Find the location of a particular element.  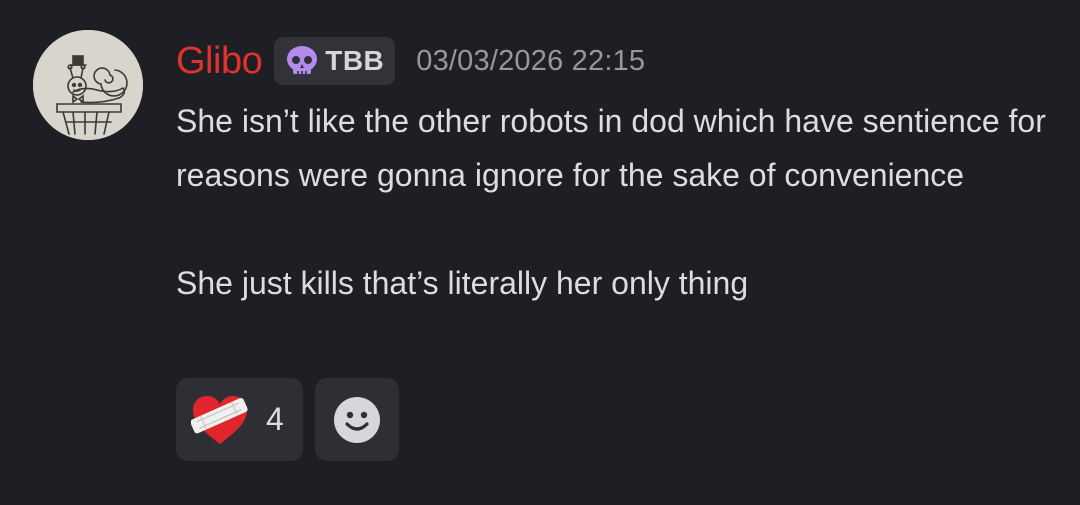

message-header: Glibo TBB 03/03/2026 22:15 is located at coordinates (410, 61).